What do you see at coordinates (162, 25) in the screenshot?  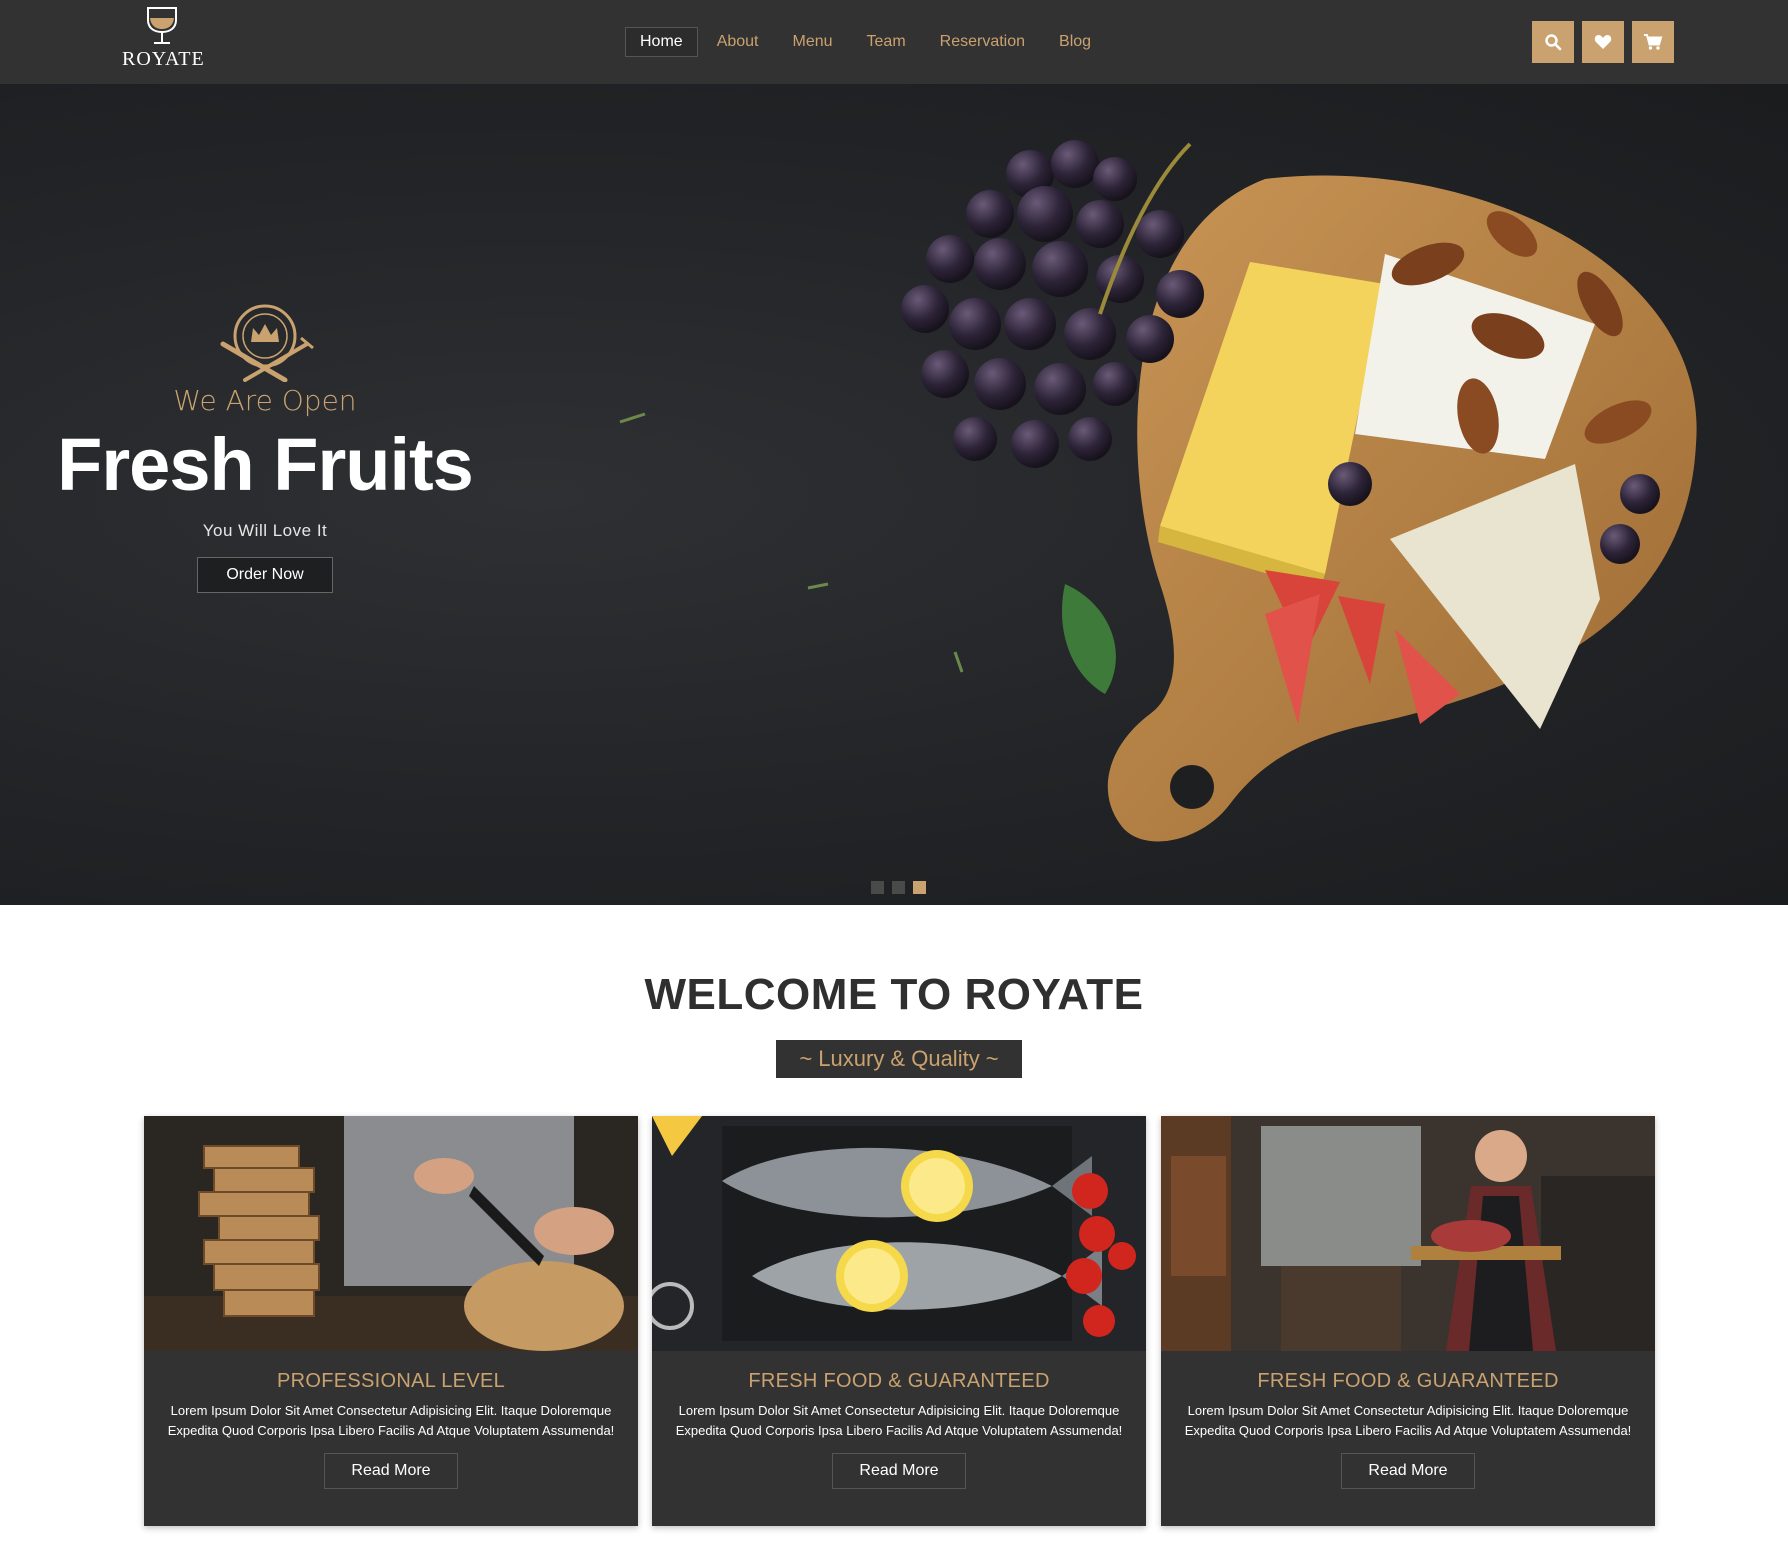 I see `wine-glass-icon` at bounding box center [162, 25].